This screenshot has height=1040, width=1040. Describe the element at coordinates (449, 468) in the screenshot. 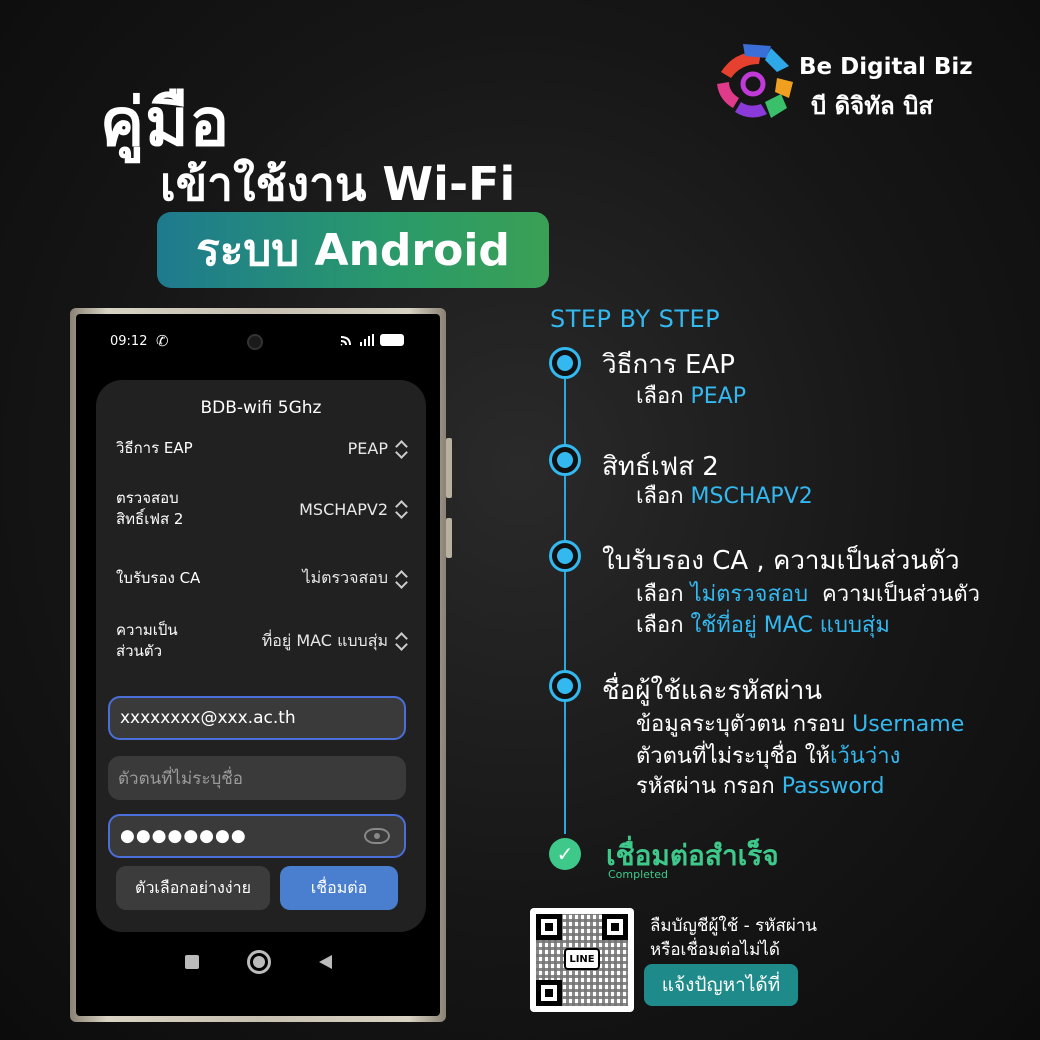

I see `phone-volume-button` at that location.